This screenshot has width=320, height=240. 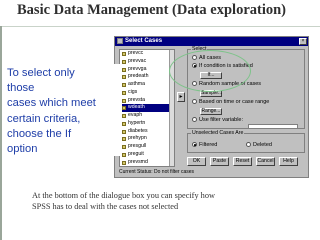 I want to click on variable-list-item: prevvga, so click(x=147, y=70).